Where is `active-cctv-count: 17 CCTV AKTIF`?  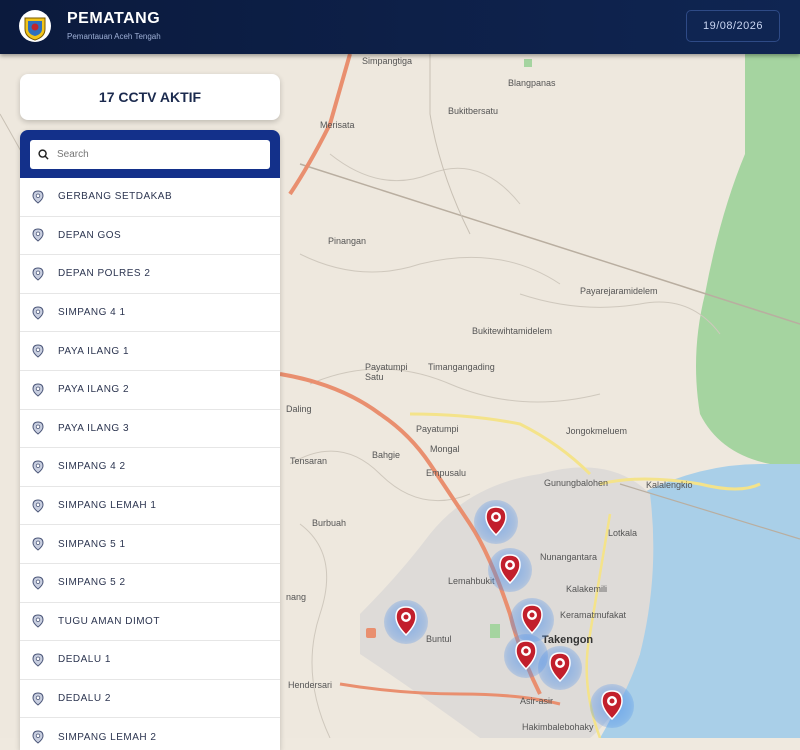 active-cctv-count: 17 CCTV AKTIF is located at coordinates (150, 97).